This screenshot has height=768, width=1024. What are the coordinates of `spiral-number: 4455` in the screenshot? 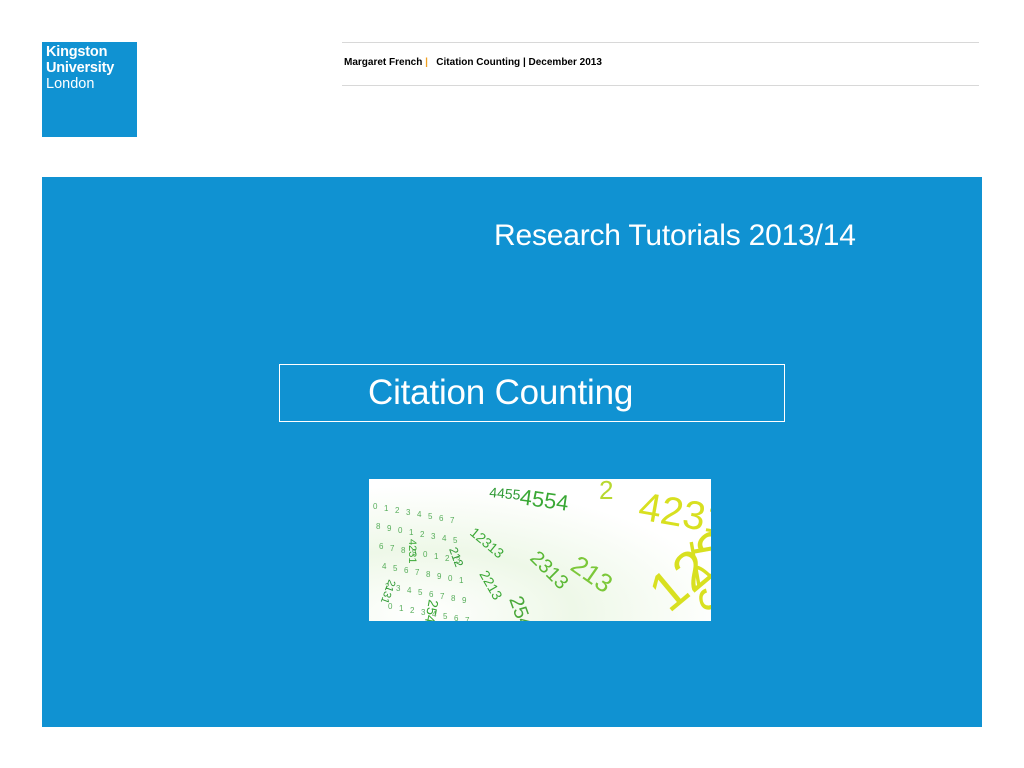 It's located at (505, 493).